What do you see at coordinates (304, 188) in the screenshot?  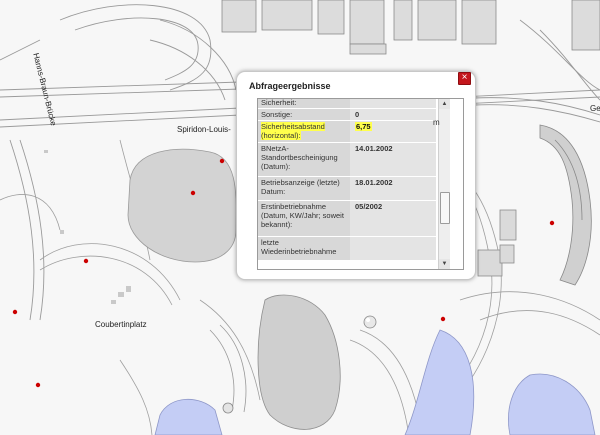 I see `row-label: Betriebsanzeige (letzte) Datum:` at bounding box center [304, 188].